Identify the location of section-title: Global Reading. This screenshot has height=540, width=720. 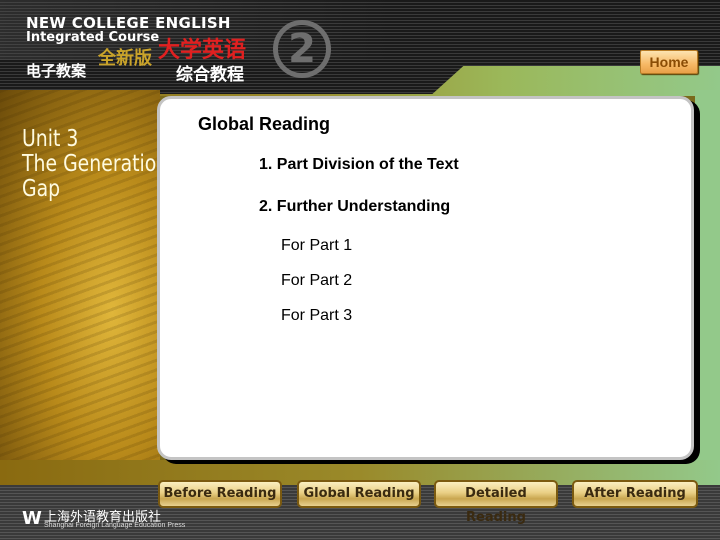
(264, 124).